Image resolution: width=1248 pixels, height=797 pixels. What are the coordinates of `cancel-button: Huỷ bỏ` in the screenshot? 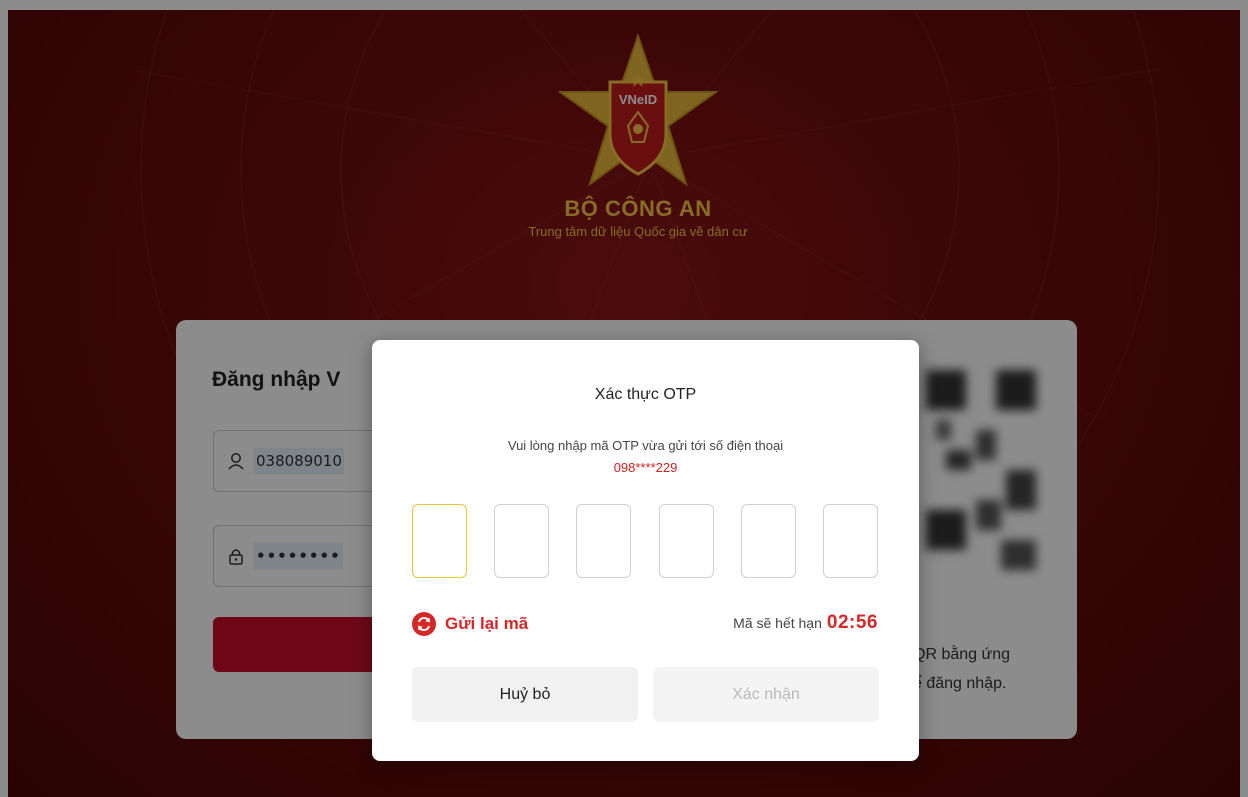 It's located at (525, 694).